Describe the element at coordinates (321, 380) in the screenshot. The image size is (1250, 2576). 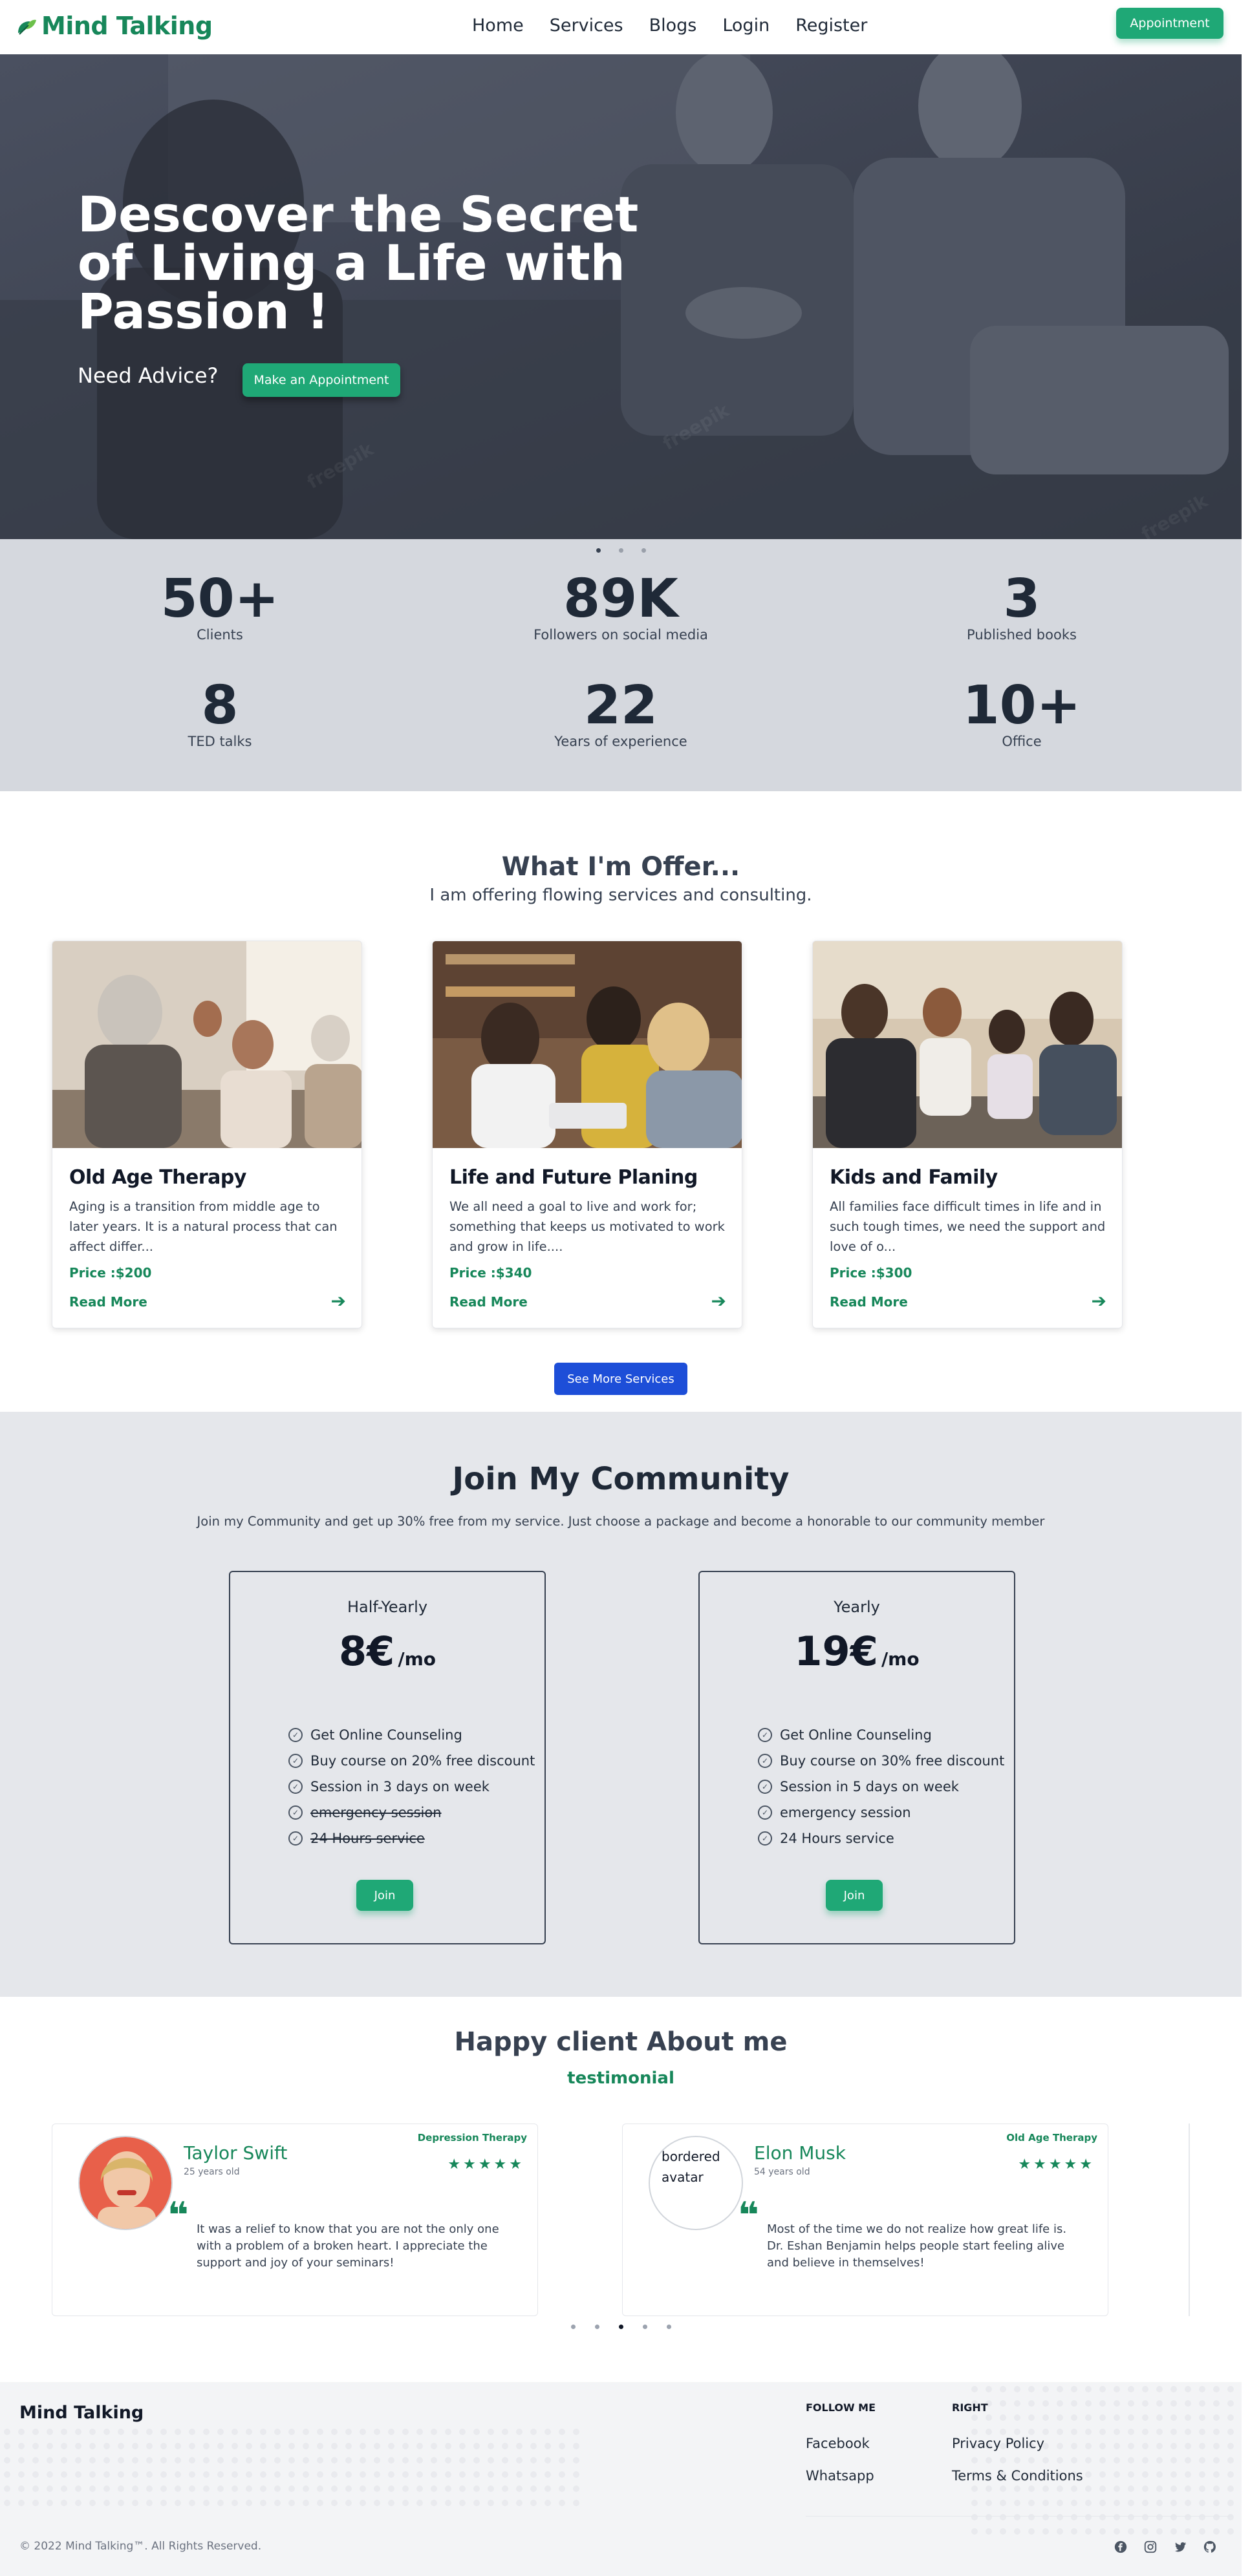
I see `make-appointment-button: Make an Appointment` at that location.